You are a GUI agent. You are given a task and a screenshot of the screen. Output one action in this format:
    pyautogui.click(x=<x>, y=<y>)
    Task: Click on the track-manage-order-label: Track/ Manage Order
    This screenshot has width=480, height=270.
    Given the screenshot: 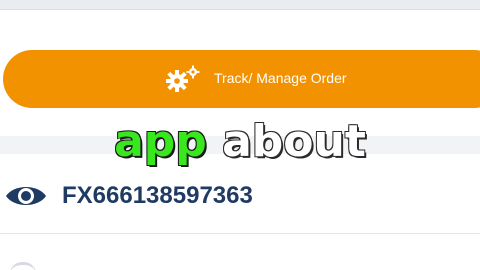 What is the action you would take?
    pyautogui.click(x=280, y=78)
    